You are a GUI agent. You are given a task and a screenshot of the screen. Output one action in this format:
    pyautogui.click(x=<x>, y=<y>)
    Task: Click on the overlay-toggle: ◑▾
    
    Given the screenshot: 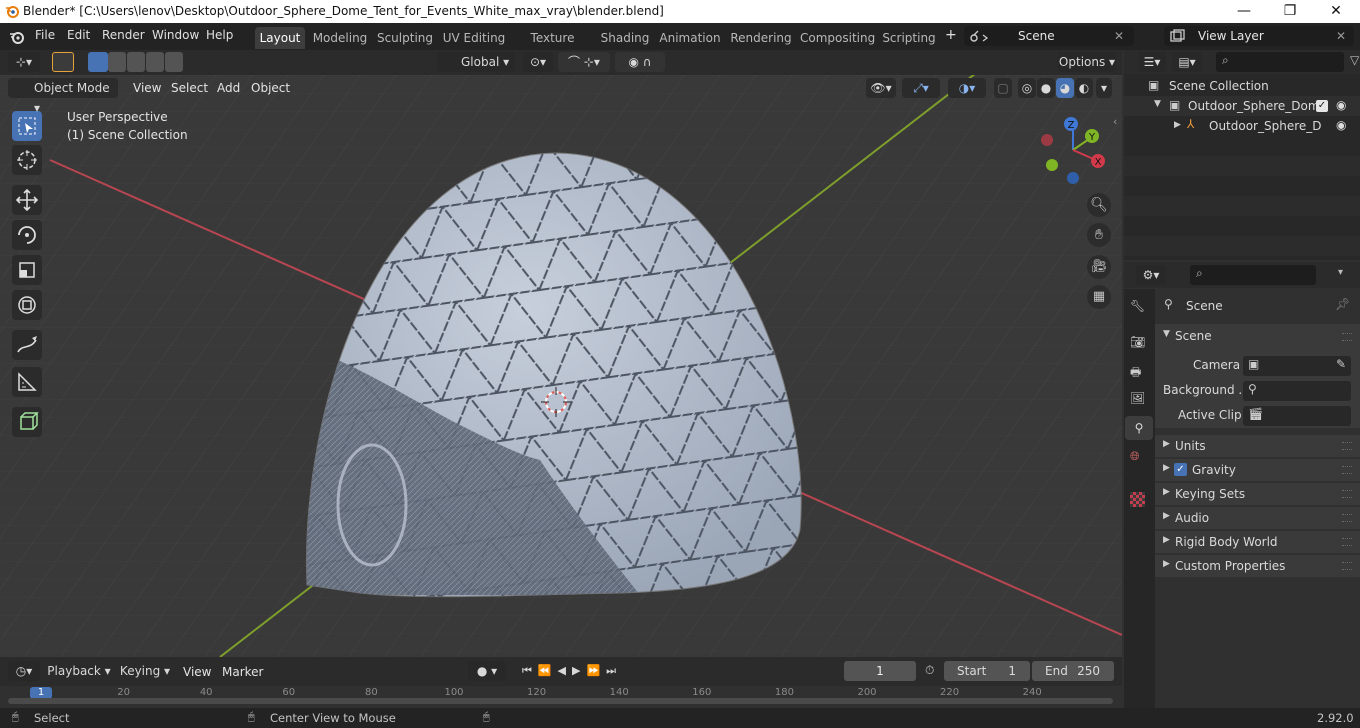 What is the action you would take?
    pyautogui.click(x=967, y=88)
    